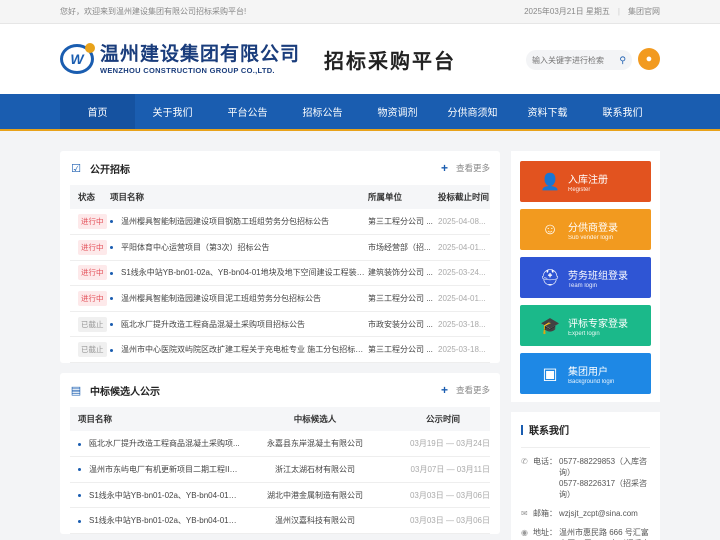 Image resolution: width=720 pixels, height=540 pixels. What do you see at coordinates (195, 247) in the screenshot?
I see `project-link: 平阳体育中心运营项目（第3次）招标公告` at bounding box center [195, 247].